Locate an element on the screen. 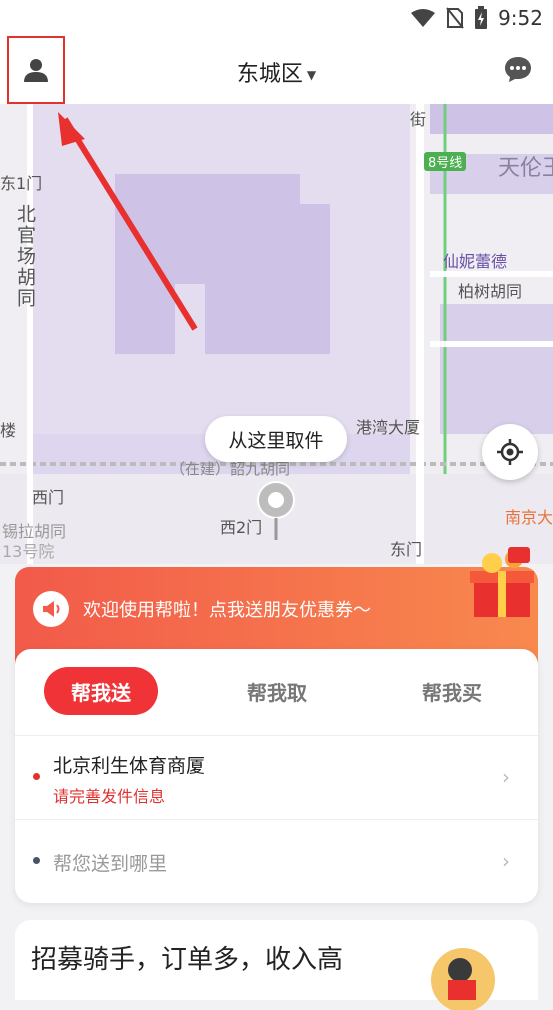 This screenshot has height=1010, width=553. map-label: 天伦王 is located at coordinates (525, 168).